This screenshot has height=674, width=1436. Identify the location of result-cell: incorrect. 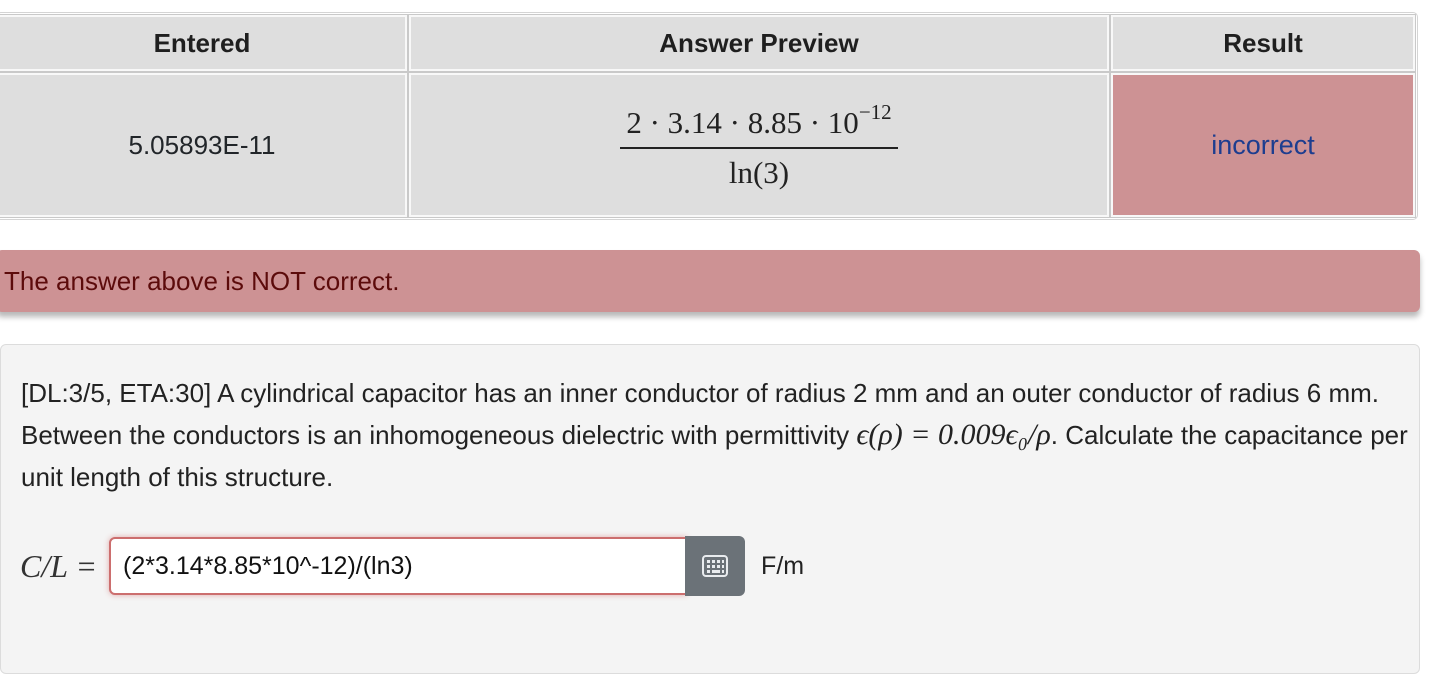
(1263, 145).